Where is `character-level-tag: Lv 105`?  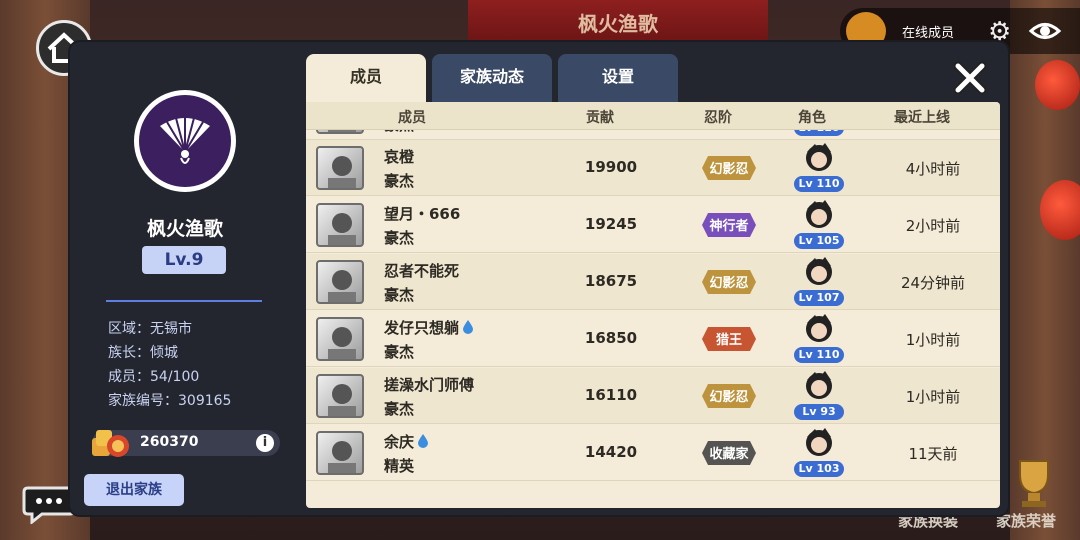
character-level-tag: Lv 105 is located at coordinates (819, 241).